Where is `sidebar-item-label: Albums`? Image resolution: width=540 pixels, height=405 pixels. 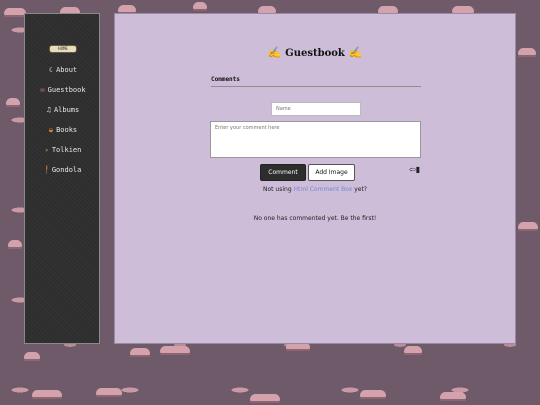 sidebar-item-label: Albums is located at coordinates (66, 110).